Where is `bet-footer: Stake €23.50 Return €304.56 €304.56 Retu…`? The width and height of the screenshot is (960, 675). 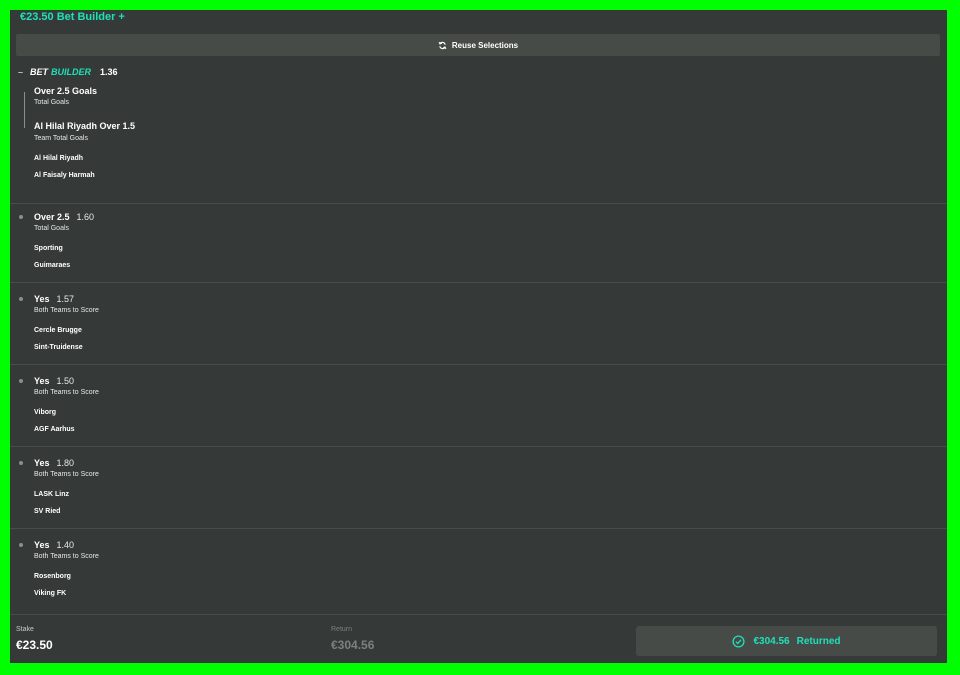
bet-footer: Stake €23.50 Return €304.56 €304.56 Retu… is located at coordinates (478, 639).